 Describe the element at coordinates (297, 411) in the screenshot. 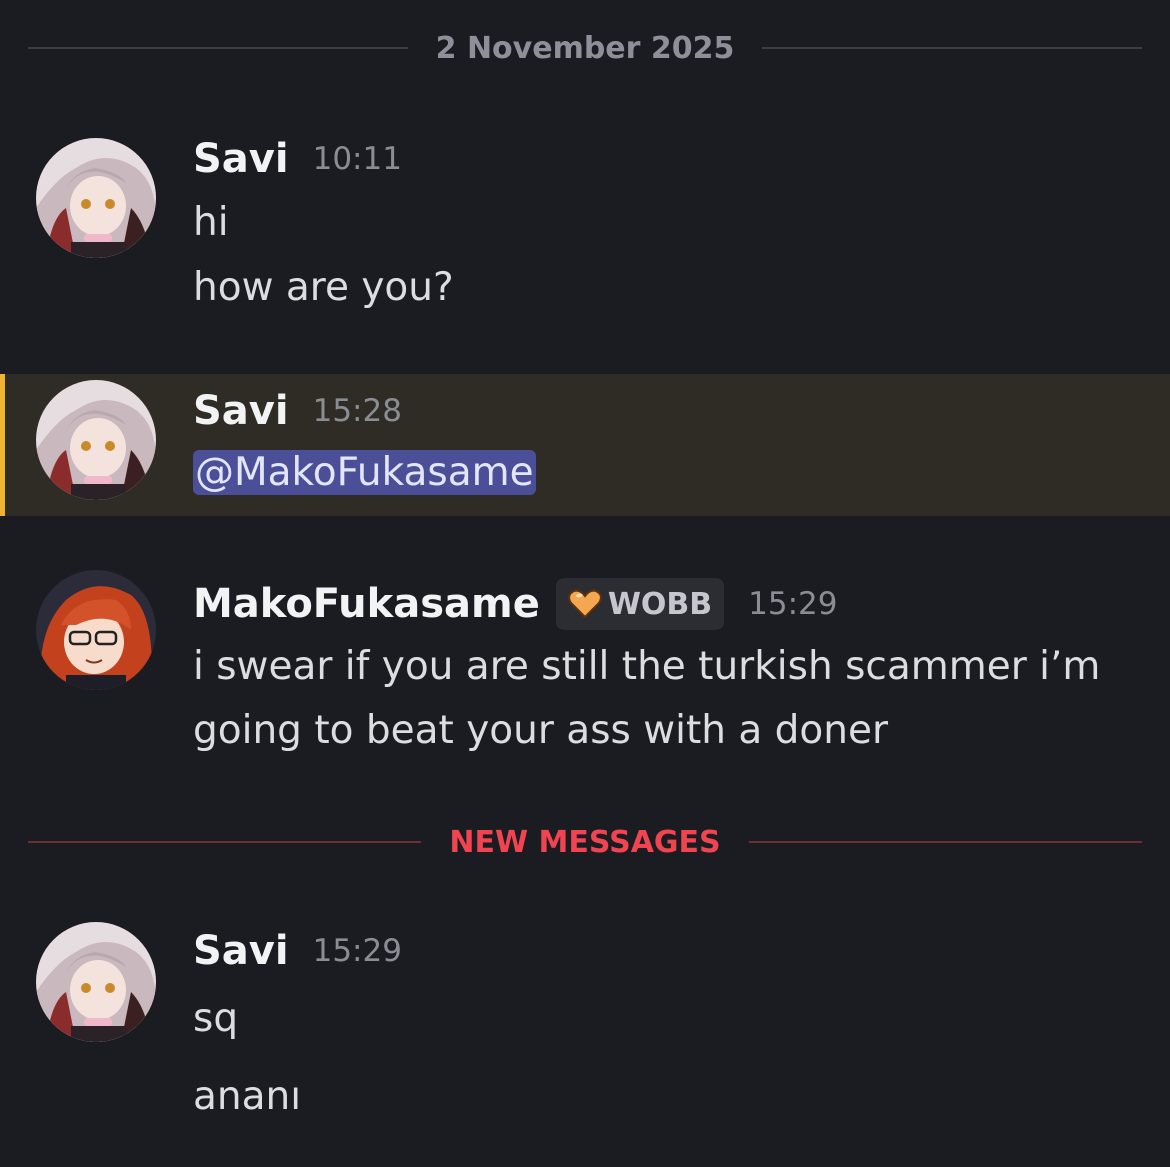

I see `message-header: Savi 15:28` at that location.